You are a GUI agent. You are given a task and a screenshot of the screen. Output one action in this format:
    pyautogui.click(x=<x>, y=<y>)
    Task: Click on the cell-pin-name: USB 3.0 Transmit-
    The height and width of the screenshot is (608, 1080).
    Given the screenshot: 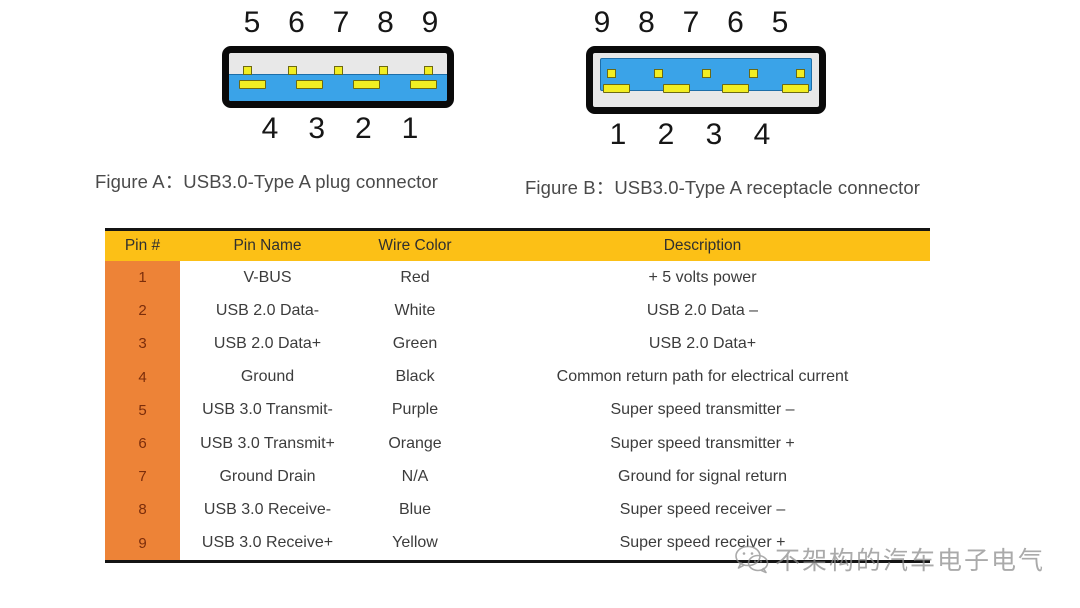 What is the action you would take?
    pyautogui.click(x=267, y=410)
    